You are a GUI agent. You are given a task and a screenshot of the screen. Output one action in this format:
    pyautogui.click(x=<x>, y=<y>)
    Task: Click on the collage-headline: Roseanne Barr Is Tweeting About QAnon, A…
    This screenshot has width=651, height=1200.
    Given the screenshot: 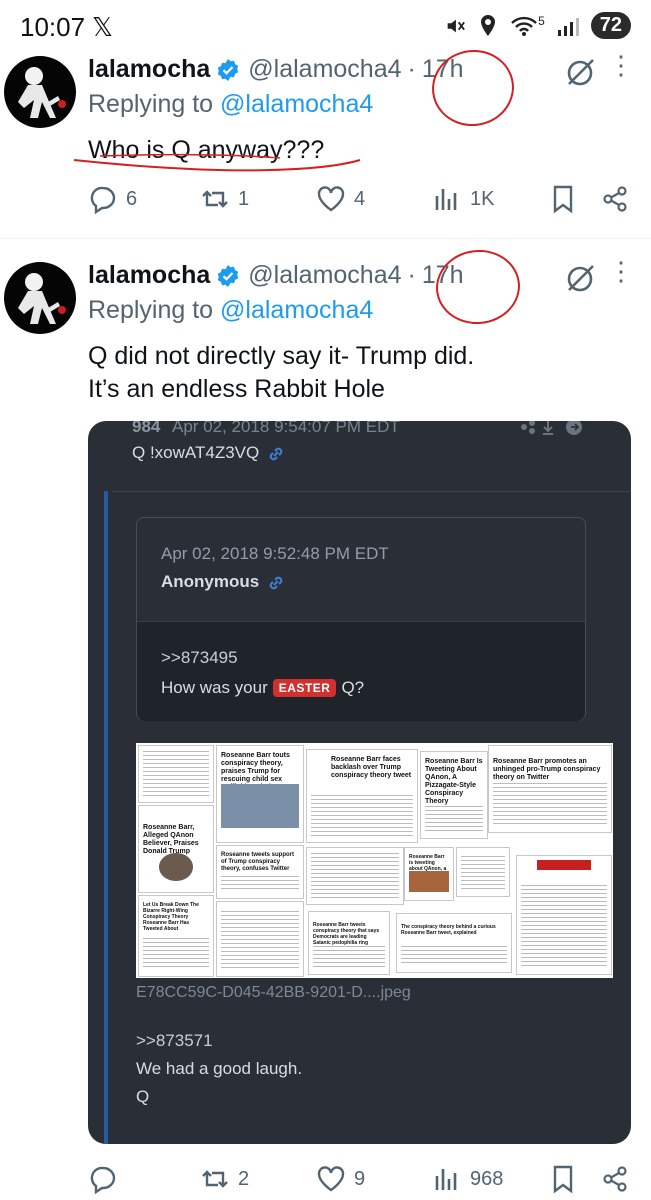 What is the action you would take?
    pyautogui.click(x=454, y=781)
    